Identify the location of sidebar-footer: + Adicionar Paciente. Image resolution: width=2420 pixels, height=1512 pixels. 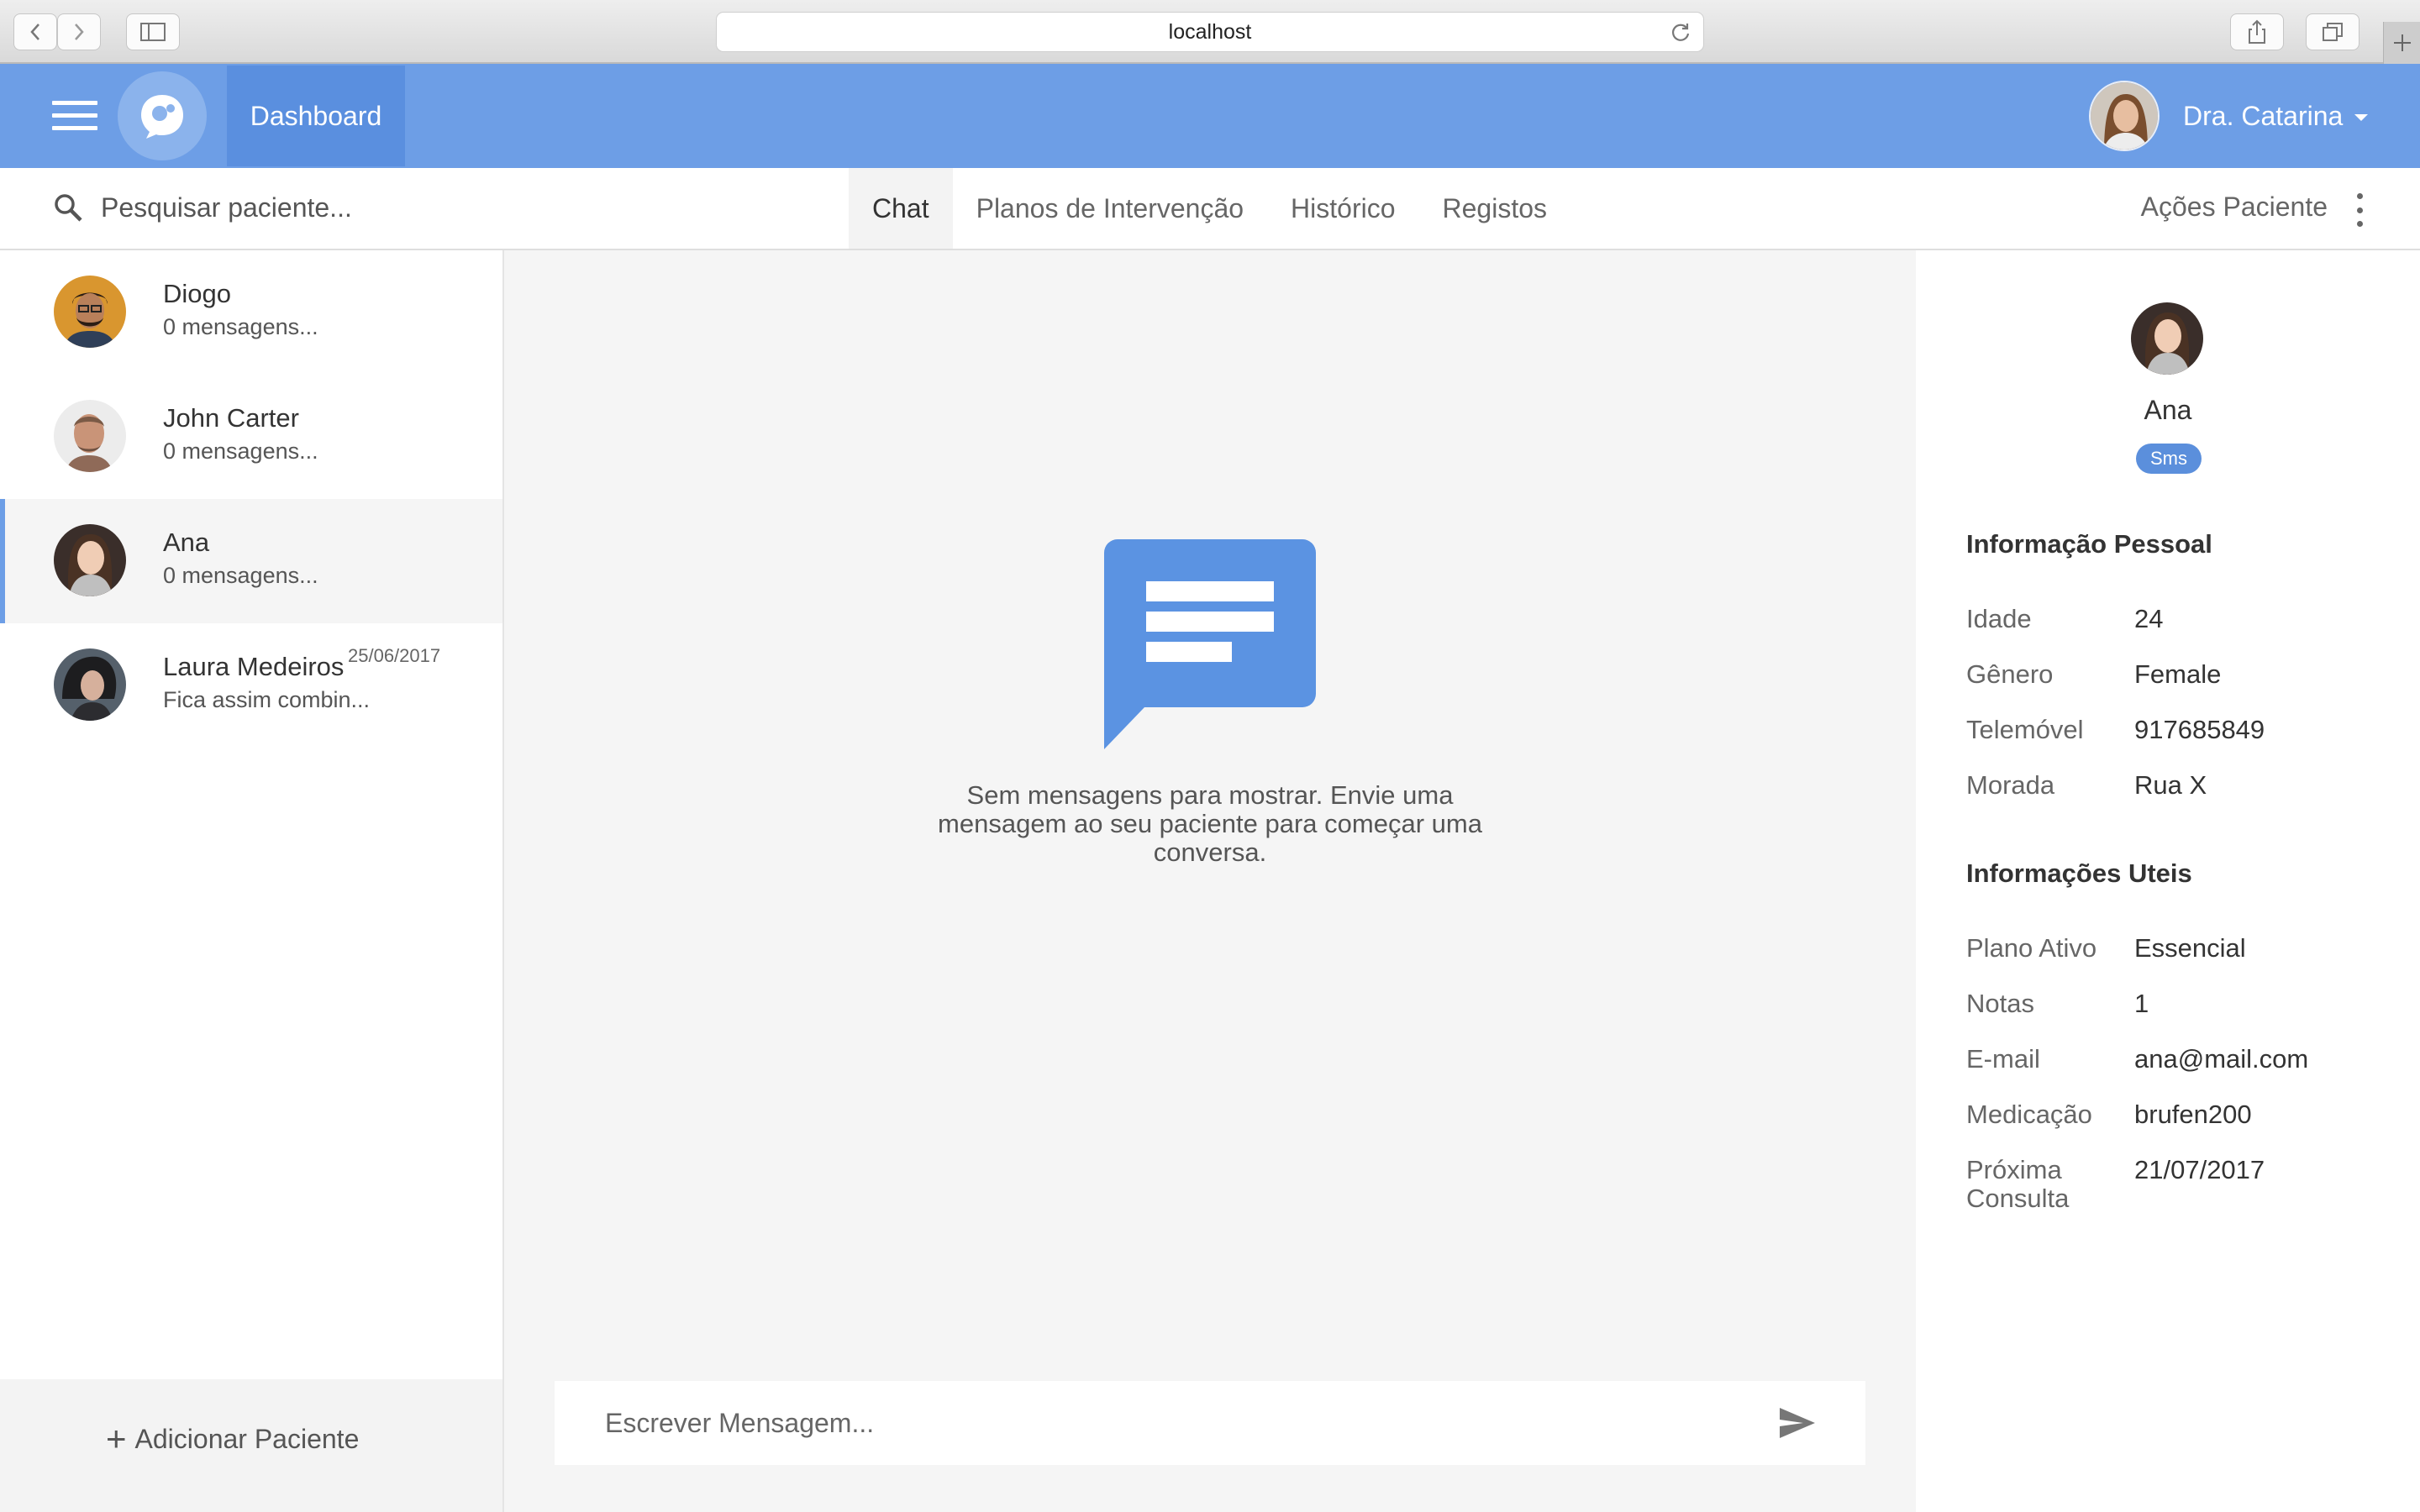
(251, 1445).